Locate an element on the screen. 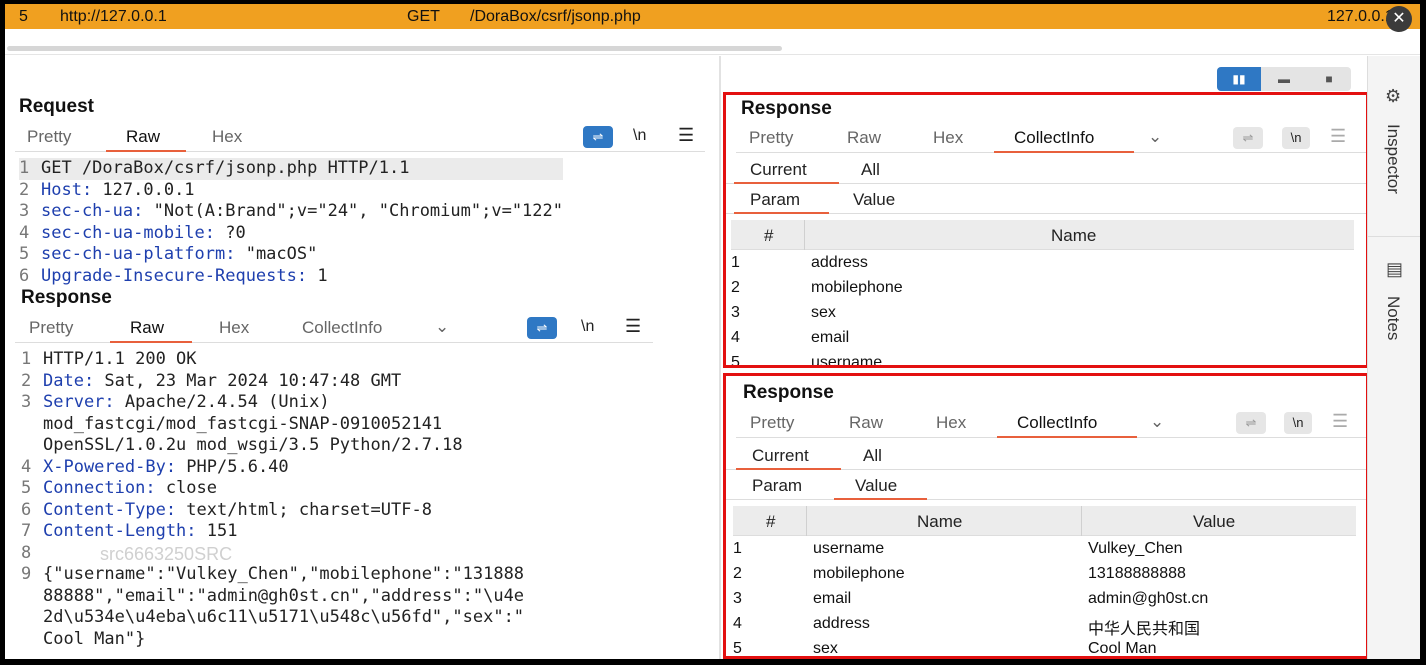 This screenshot has height=665, width=1426. header-key: sec-ch-ua-mobile: is located at coordinates (128, 232).